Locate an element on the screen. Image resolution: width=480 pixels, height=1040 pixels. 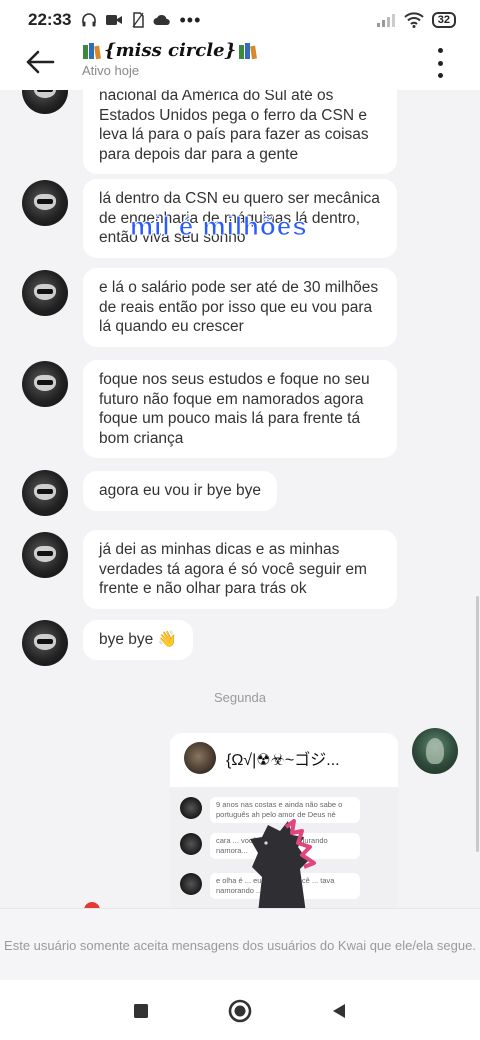
godzilla-sticker-icon is located at coordinates (283, 863).